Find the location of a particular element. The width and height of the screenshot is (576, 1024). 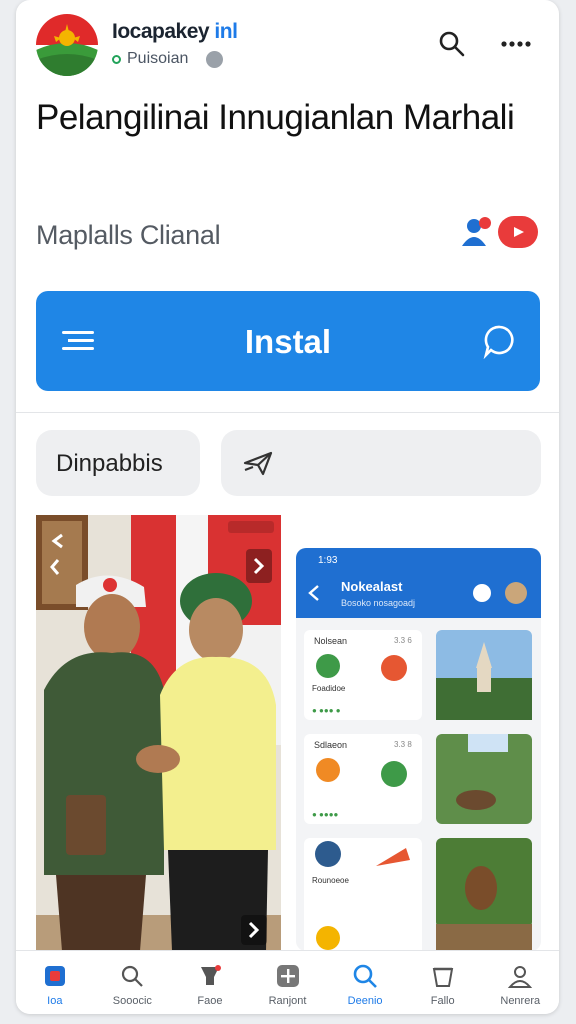

search-button is located at coordinates (452, 44).